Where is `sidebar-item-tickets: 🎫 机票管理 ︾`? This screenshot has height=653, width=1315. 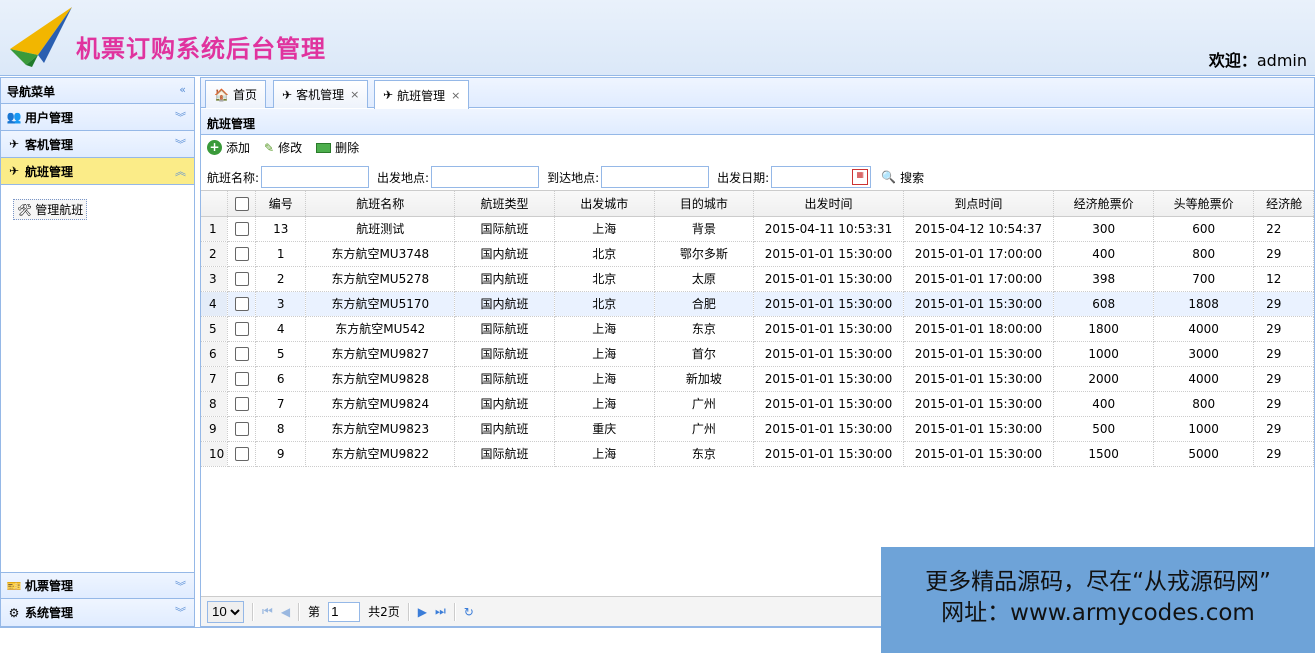 sidebar-item-tickets: 🎫 机票管理 ︾ is located at coordinates (97, 585).